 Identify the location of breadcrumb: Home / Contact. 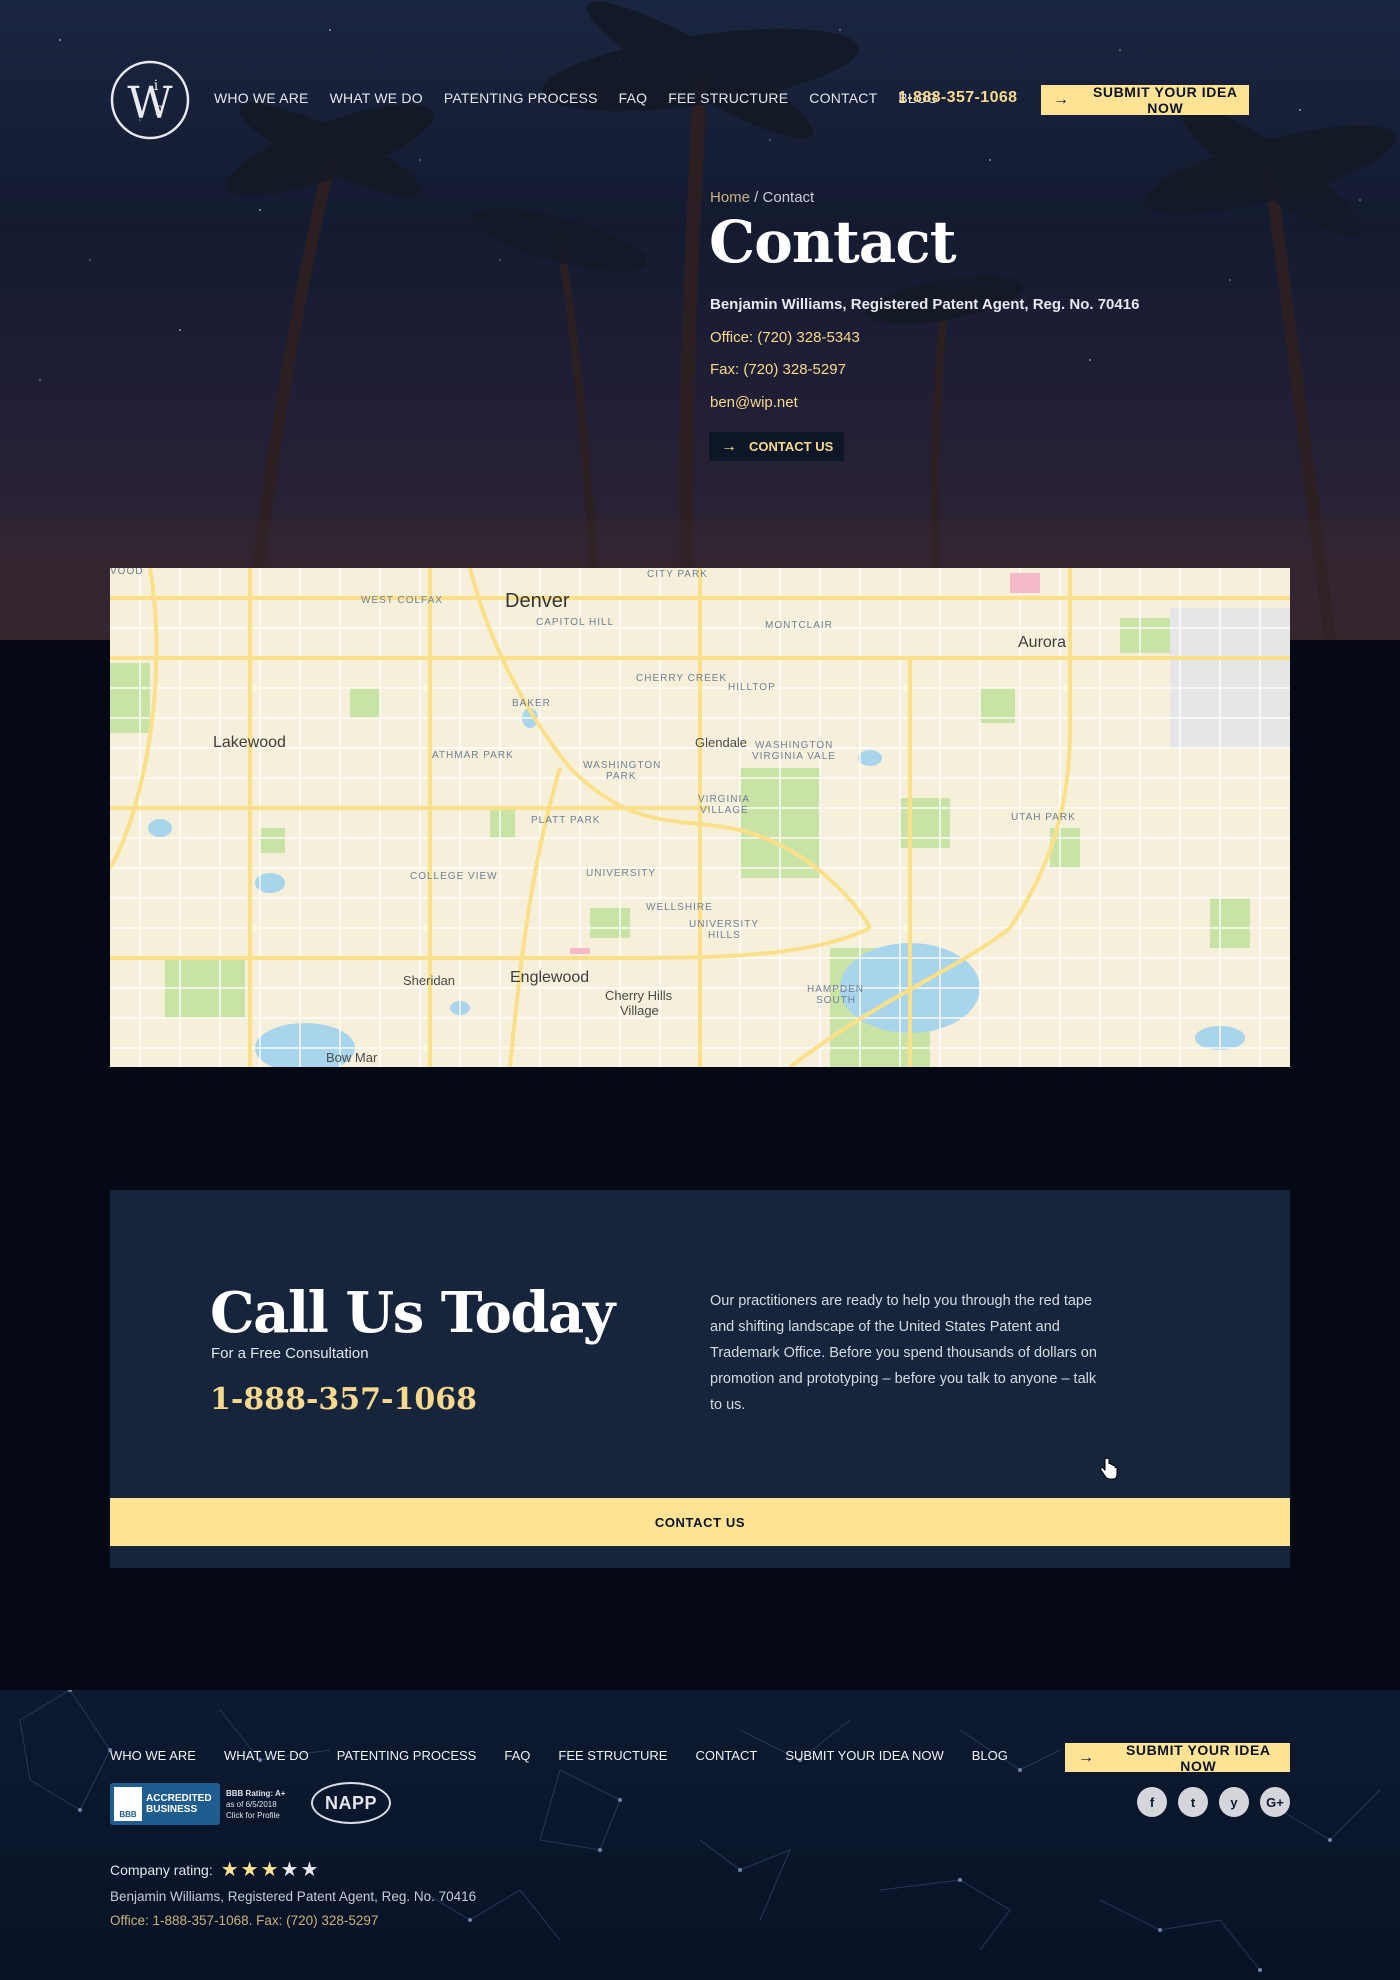
(762, 197).